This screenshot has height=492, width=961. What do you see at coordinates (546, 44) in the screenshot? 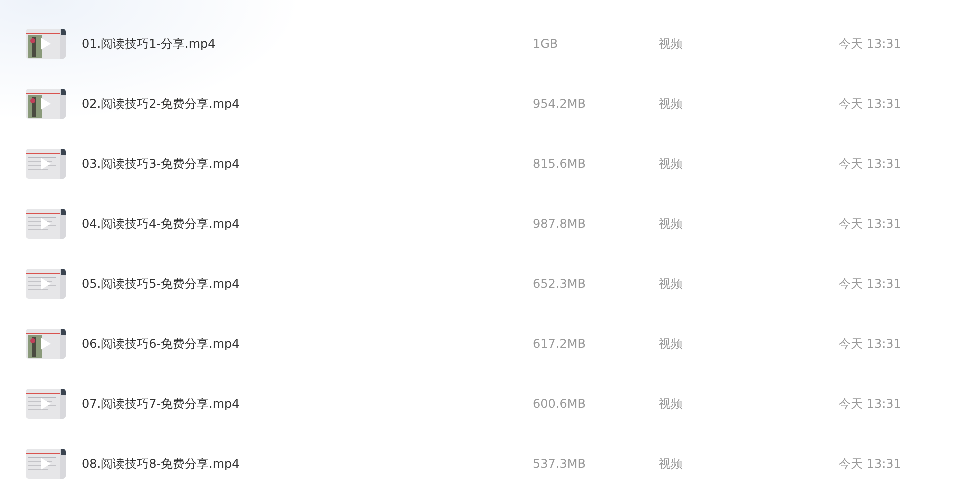
I see `file-size: 1GB` at bounding box center [546, 44].